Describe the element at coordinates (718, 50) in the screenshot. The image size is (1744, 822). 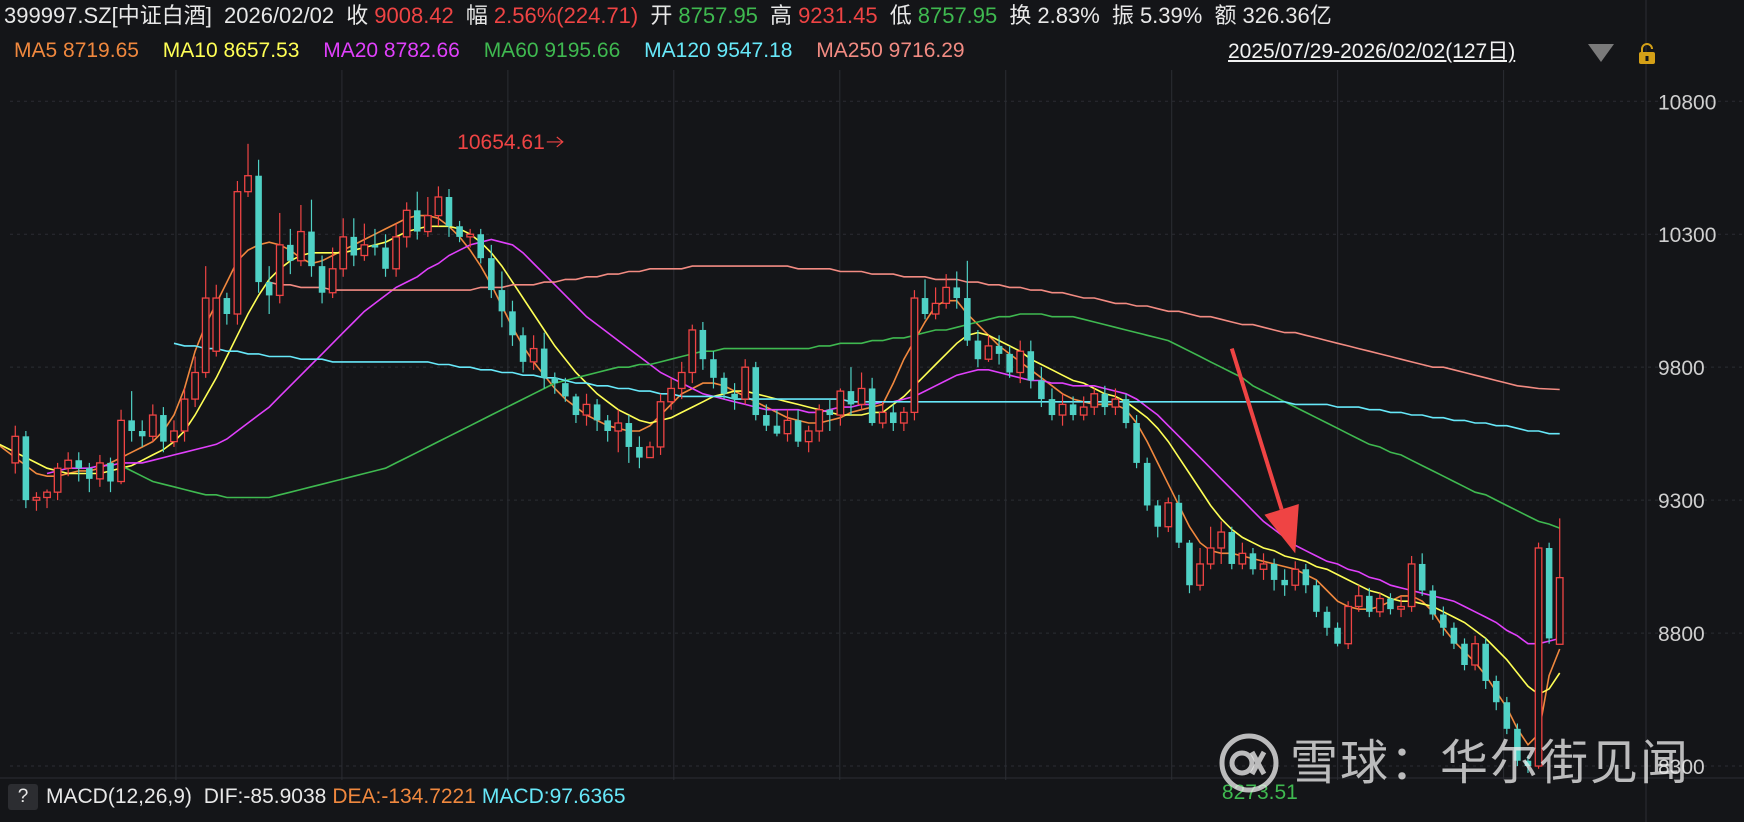
I see `ma-legend-item: MA120 9547.18` at that location.